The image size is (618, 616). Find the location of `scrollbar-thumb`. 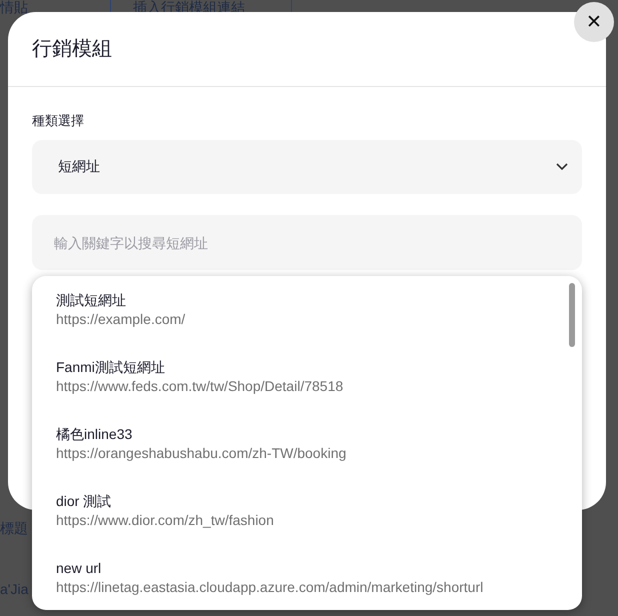

scrollbar-thumb is located at coordinates (572, 315).